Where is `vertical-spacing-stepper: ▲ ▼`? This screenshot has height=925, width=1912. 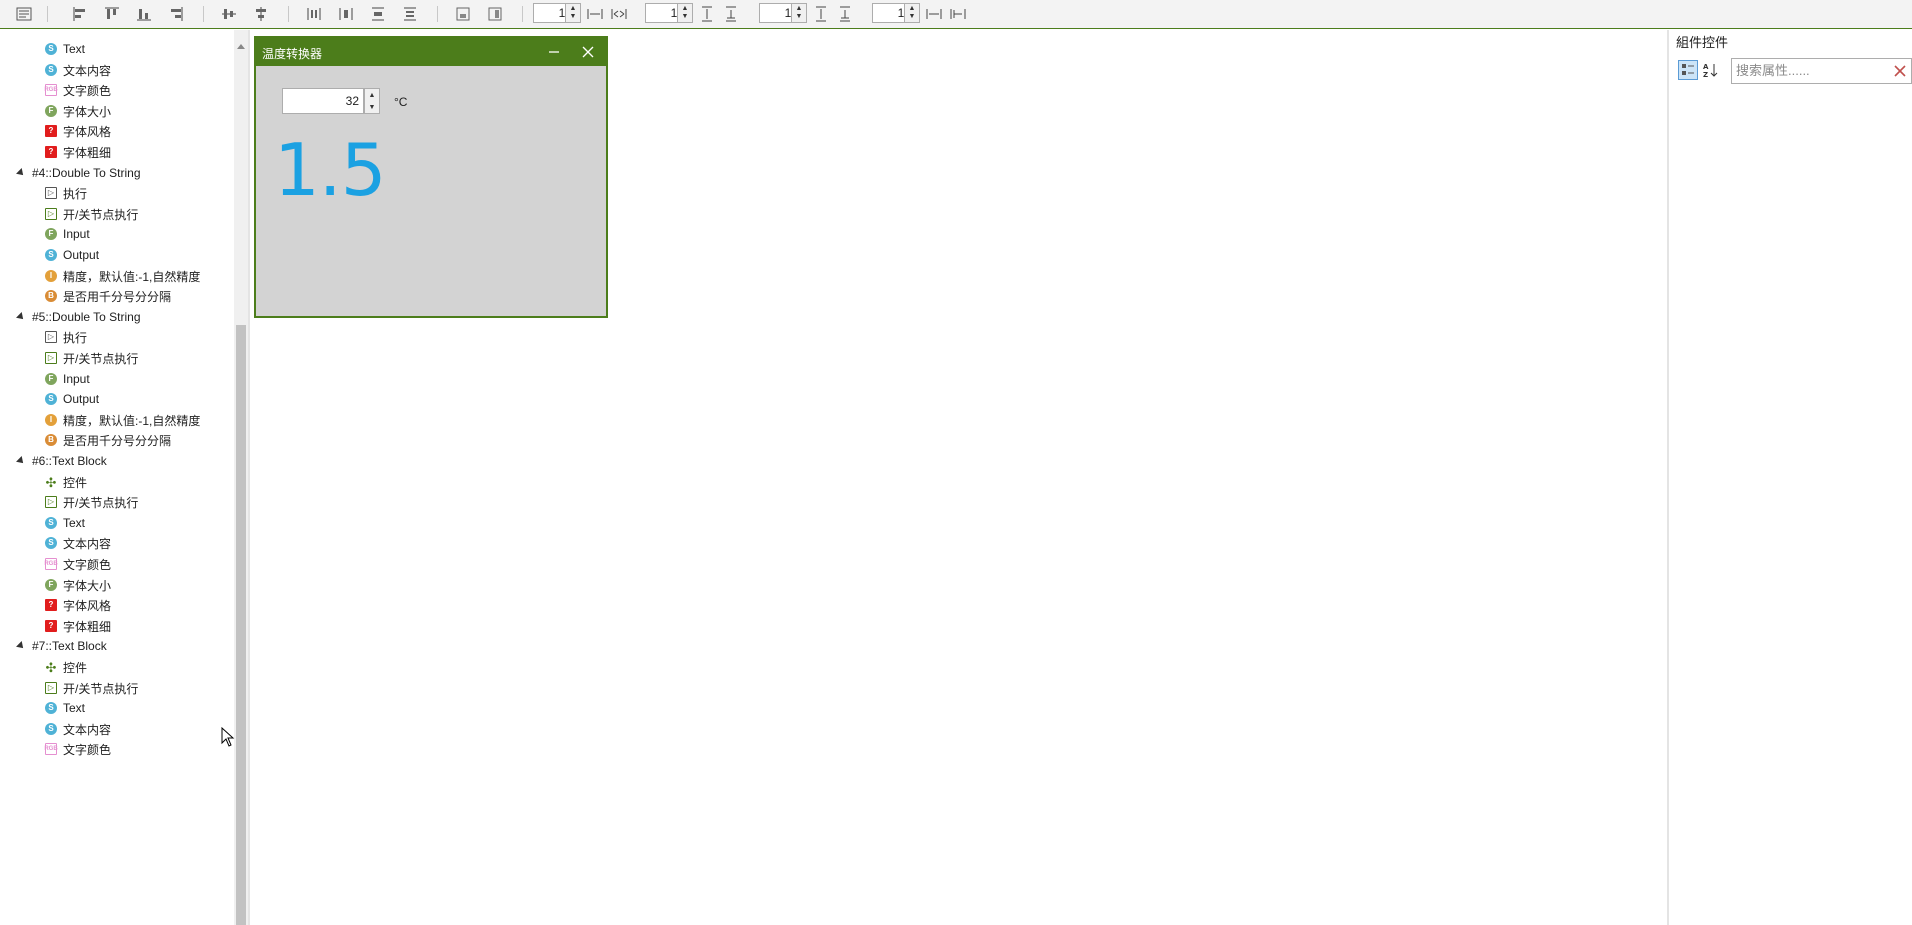
vertical-spacing-stepper: ▲ ▼ is located at coordinates (685, 13).